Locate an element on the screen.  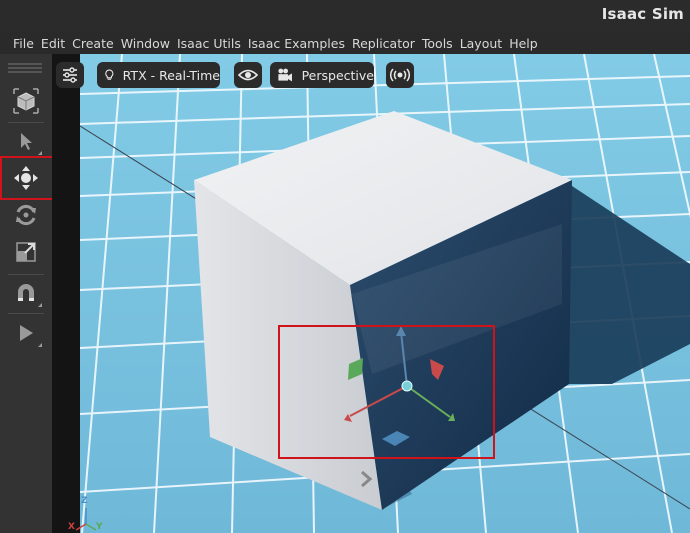
snap-button is located at coordinates (26, 293).